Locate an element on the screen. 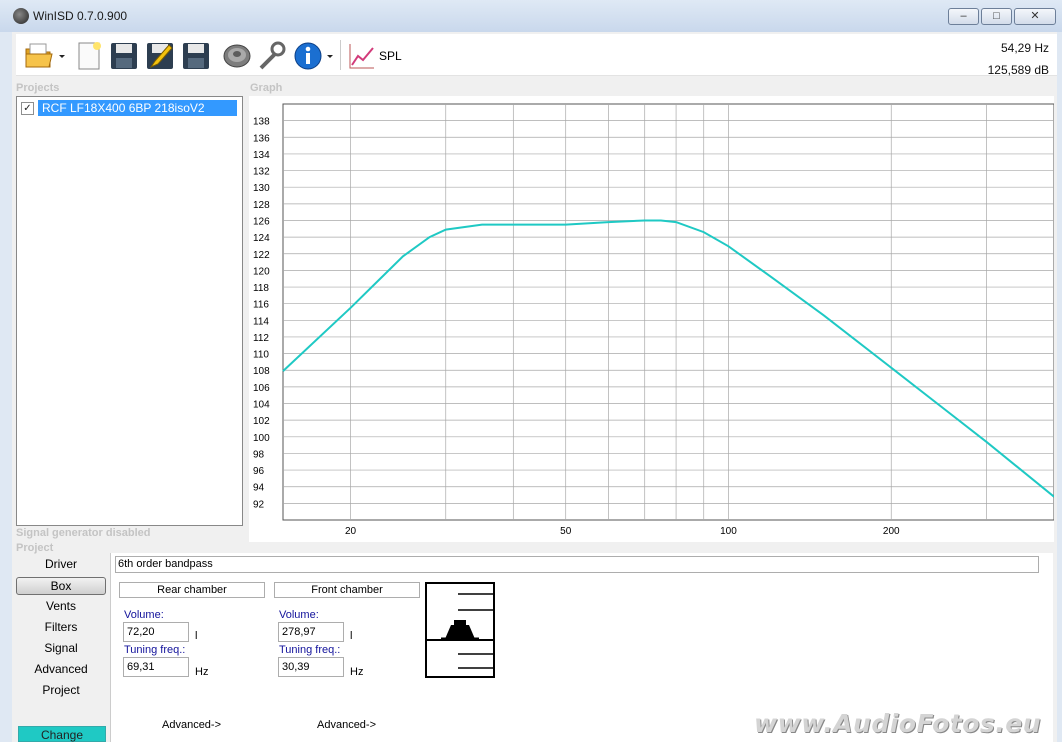  app-icon is located at coordinates (21, 16).